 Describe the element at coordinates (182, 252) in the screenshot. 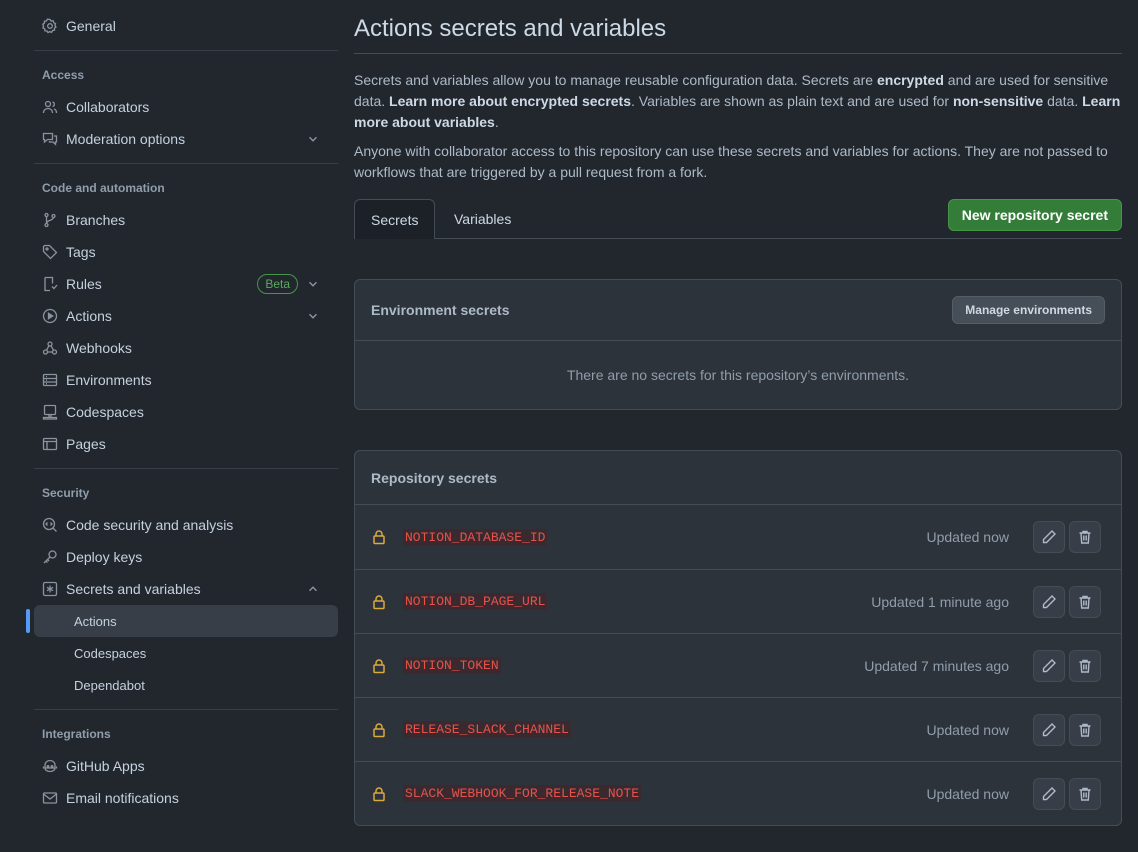

I see `sidebar-item-tags: Tags` at that location.